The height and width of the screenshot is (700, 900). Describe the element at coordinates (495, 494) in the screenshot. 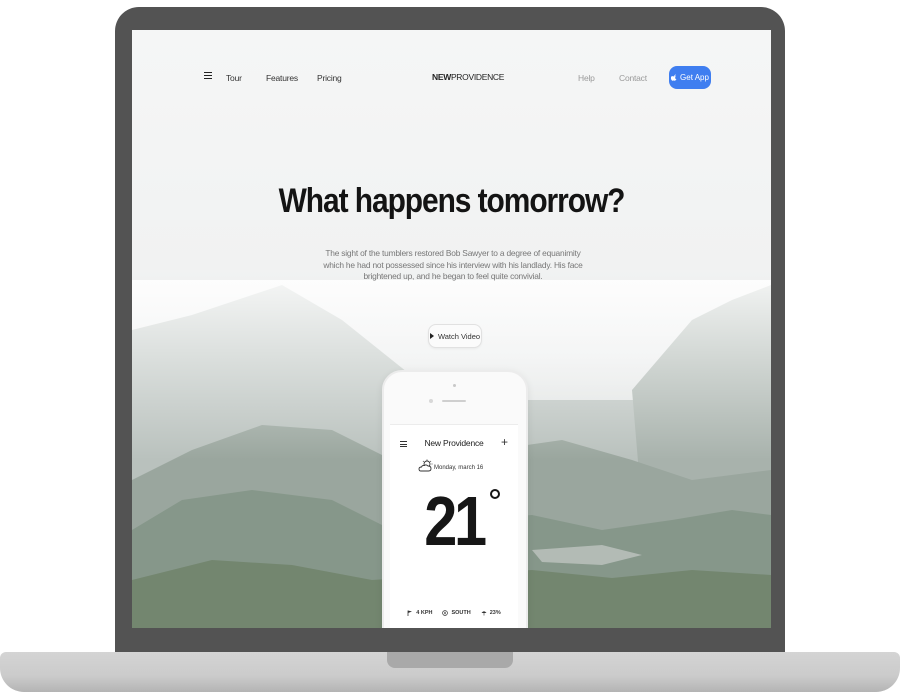

I see `degree-symbol-icon` at that location.